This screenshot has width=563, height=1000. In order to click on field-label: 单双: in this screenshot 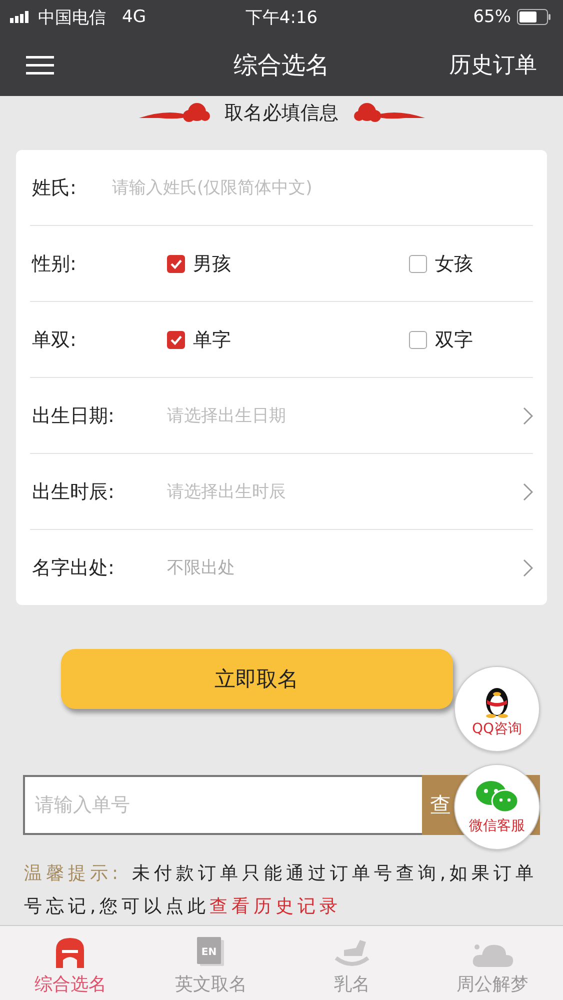, I will do `click(54, 340)`.